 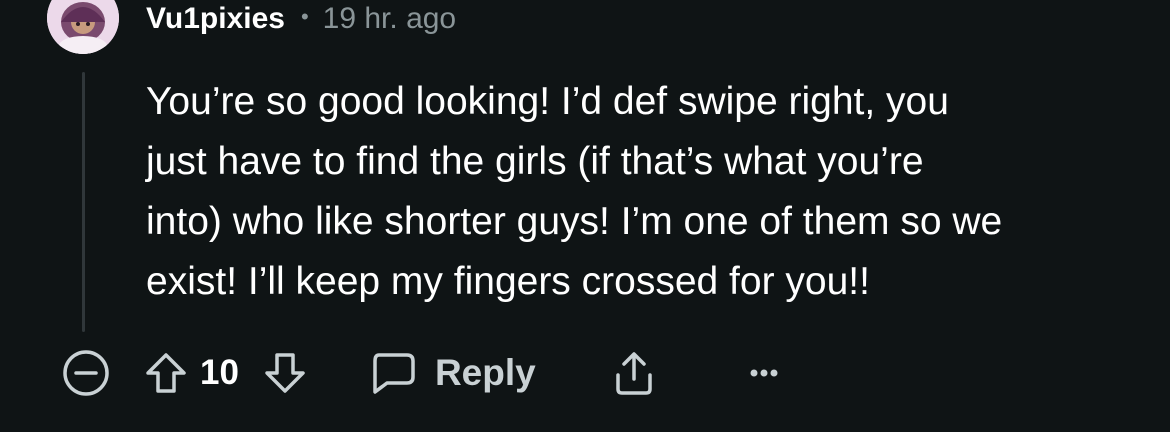 I want to click on thread-line, so click(x=83, y=202).